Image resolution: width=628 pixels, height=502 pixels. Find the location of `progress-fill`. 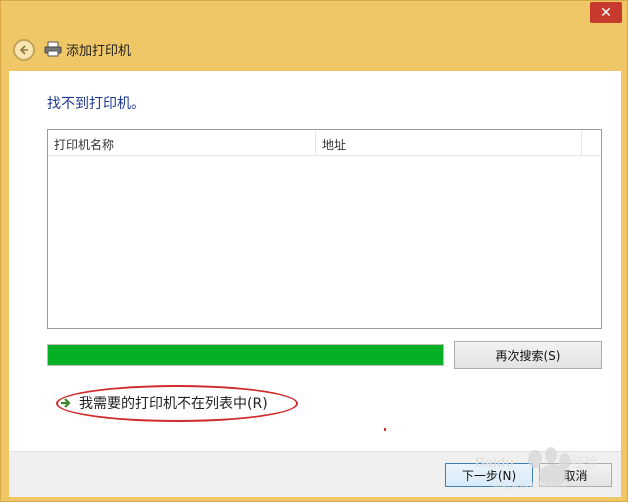

progress-fill is located at coordinates (245, 355).